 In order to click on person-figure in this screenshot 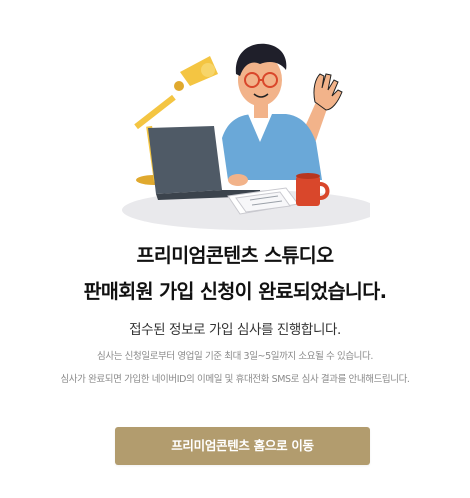, I will do `click(282, 111)`.